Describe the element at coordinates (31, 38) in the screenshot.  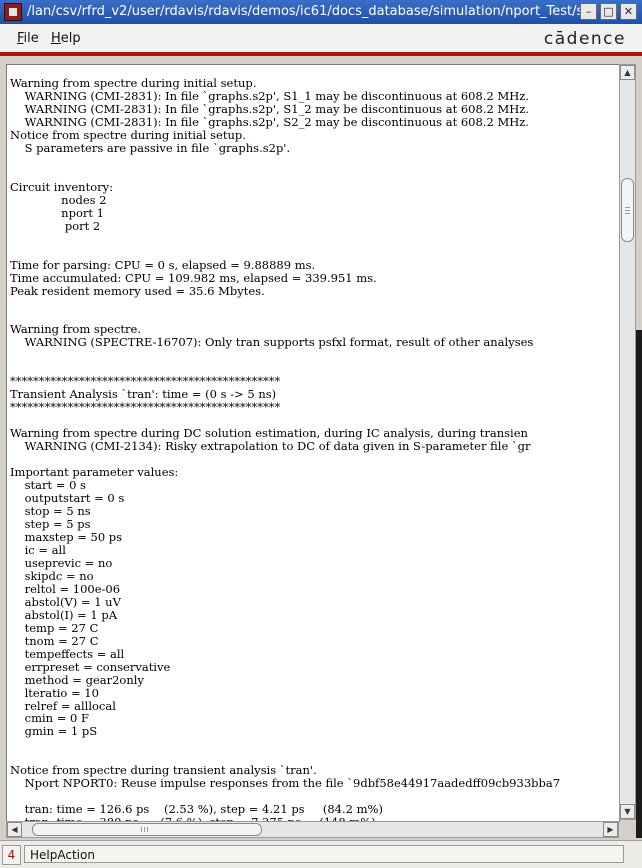
I see `menu-file-label: ile` at that location.